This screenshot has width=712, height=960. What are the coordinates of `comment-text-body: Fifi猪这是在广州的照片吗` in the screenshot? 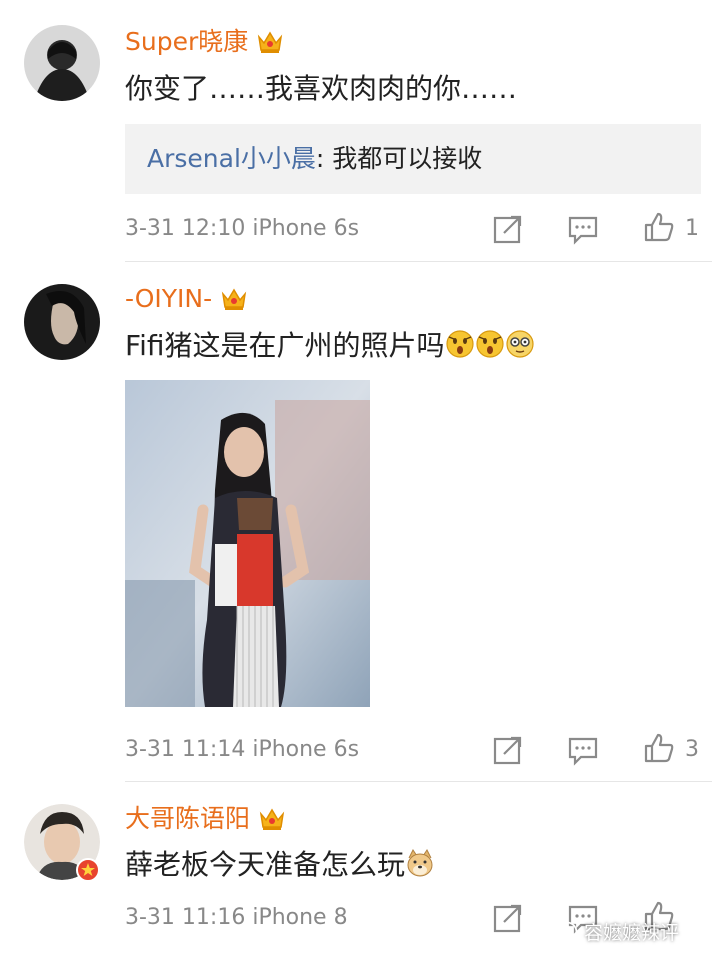 It's located at (285, 345).